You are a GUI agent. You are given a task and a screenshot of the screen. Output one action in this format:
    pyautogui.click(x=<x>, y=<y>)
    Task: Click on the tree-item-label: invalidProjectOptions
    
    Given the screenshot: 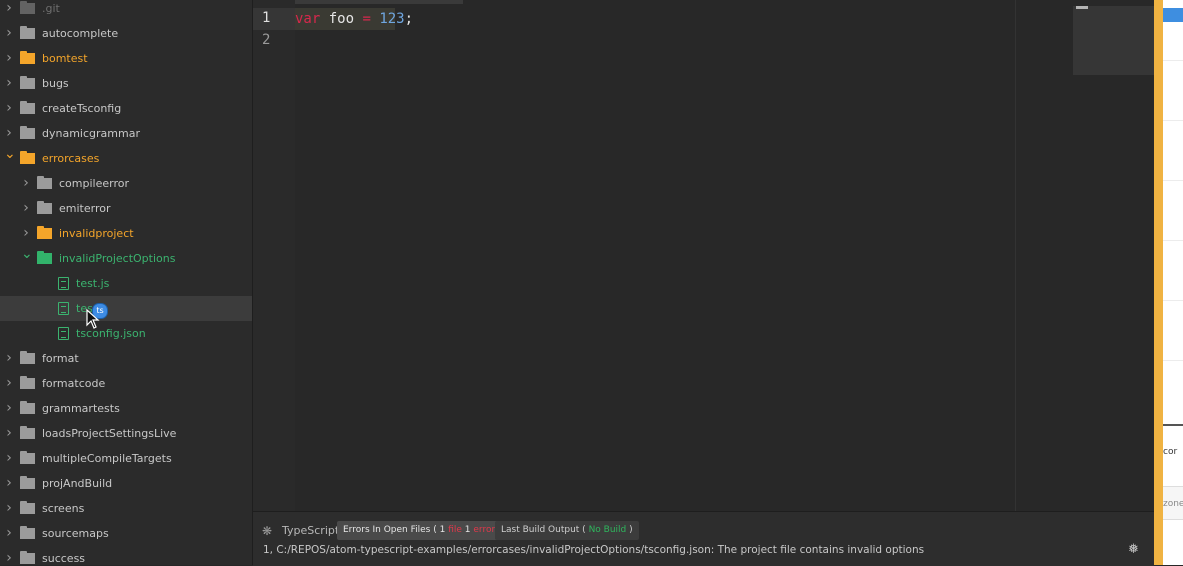 What is the action you would take?
    pyautogui.click(x=117, y=258)
    